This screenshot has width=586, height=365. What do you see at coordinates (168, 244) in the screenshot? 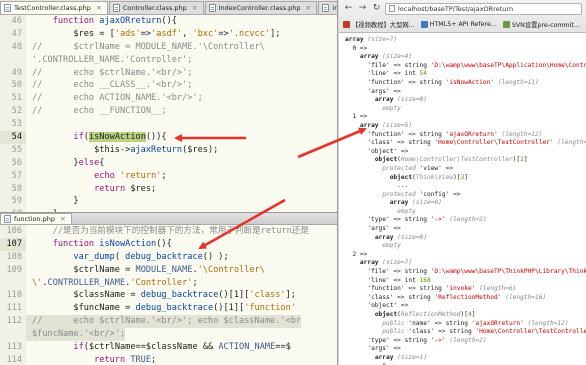
I see `code-line: 107 function isNowAction(){` at bounding box center [168, 244].